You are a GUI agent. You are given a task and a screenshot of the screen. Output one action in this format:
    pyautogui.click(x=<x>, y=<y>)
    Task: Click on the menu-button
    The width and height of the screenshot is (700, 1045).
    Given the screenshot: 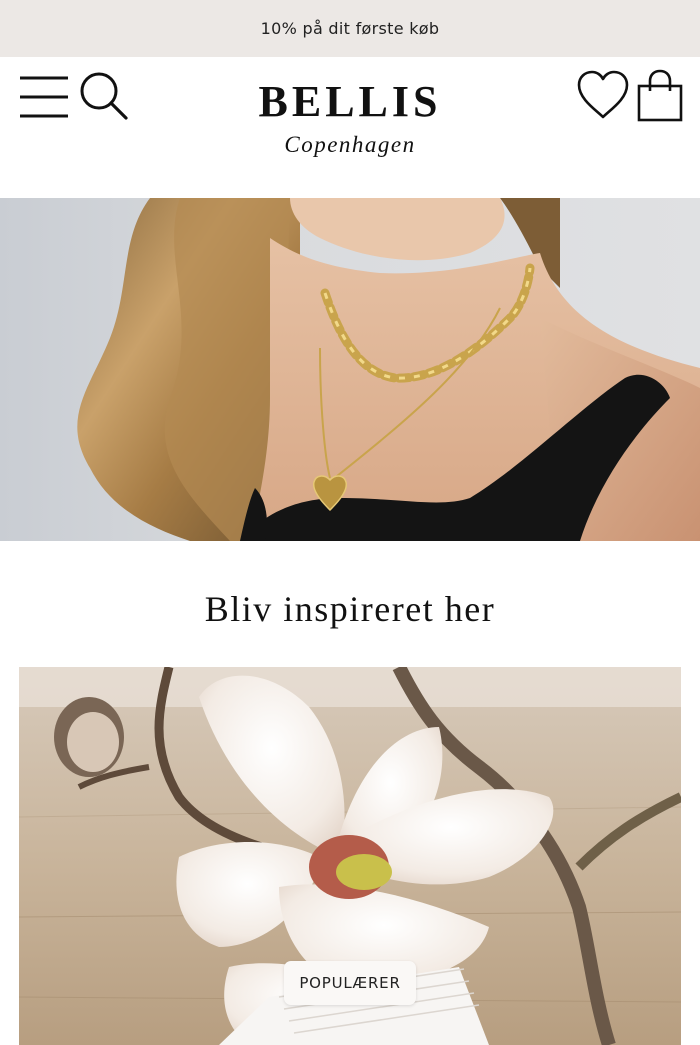 What is the action you would take?
    pyautogui.click(x=44, y=97)
    